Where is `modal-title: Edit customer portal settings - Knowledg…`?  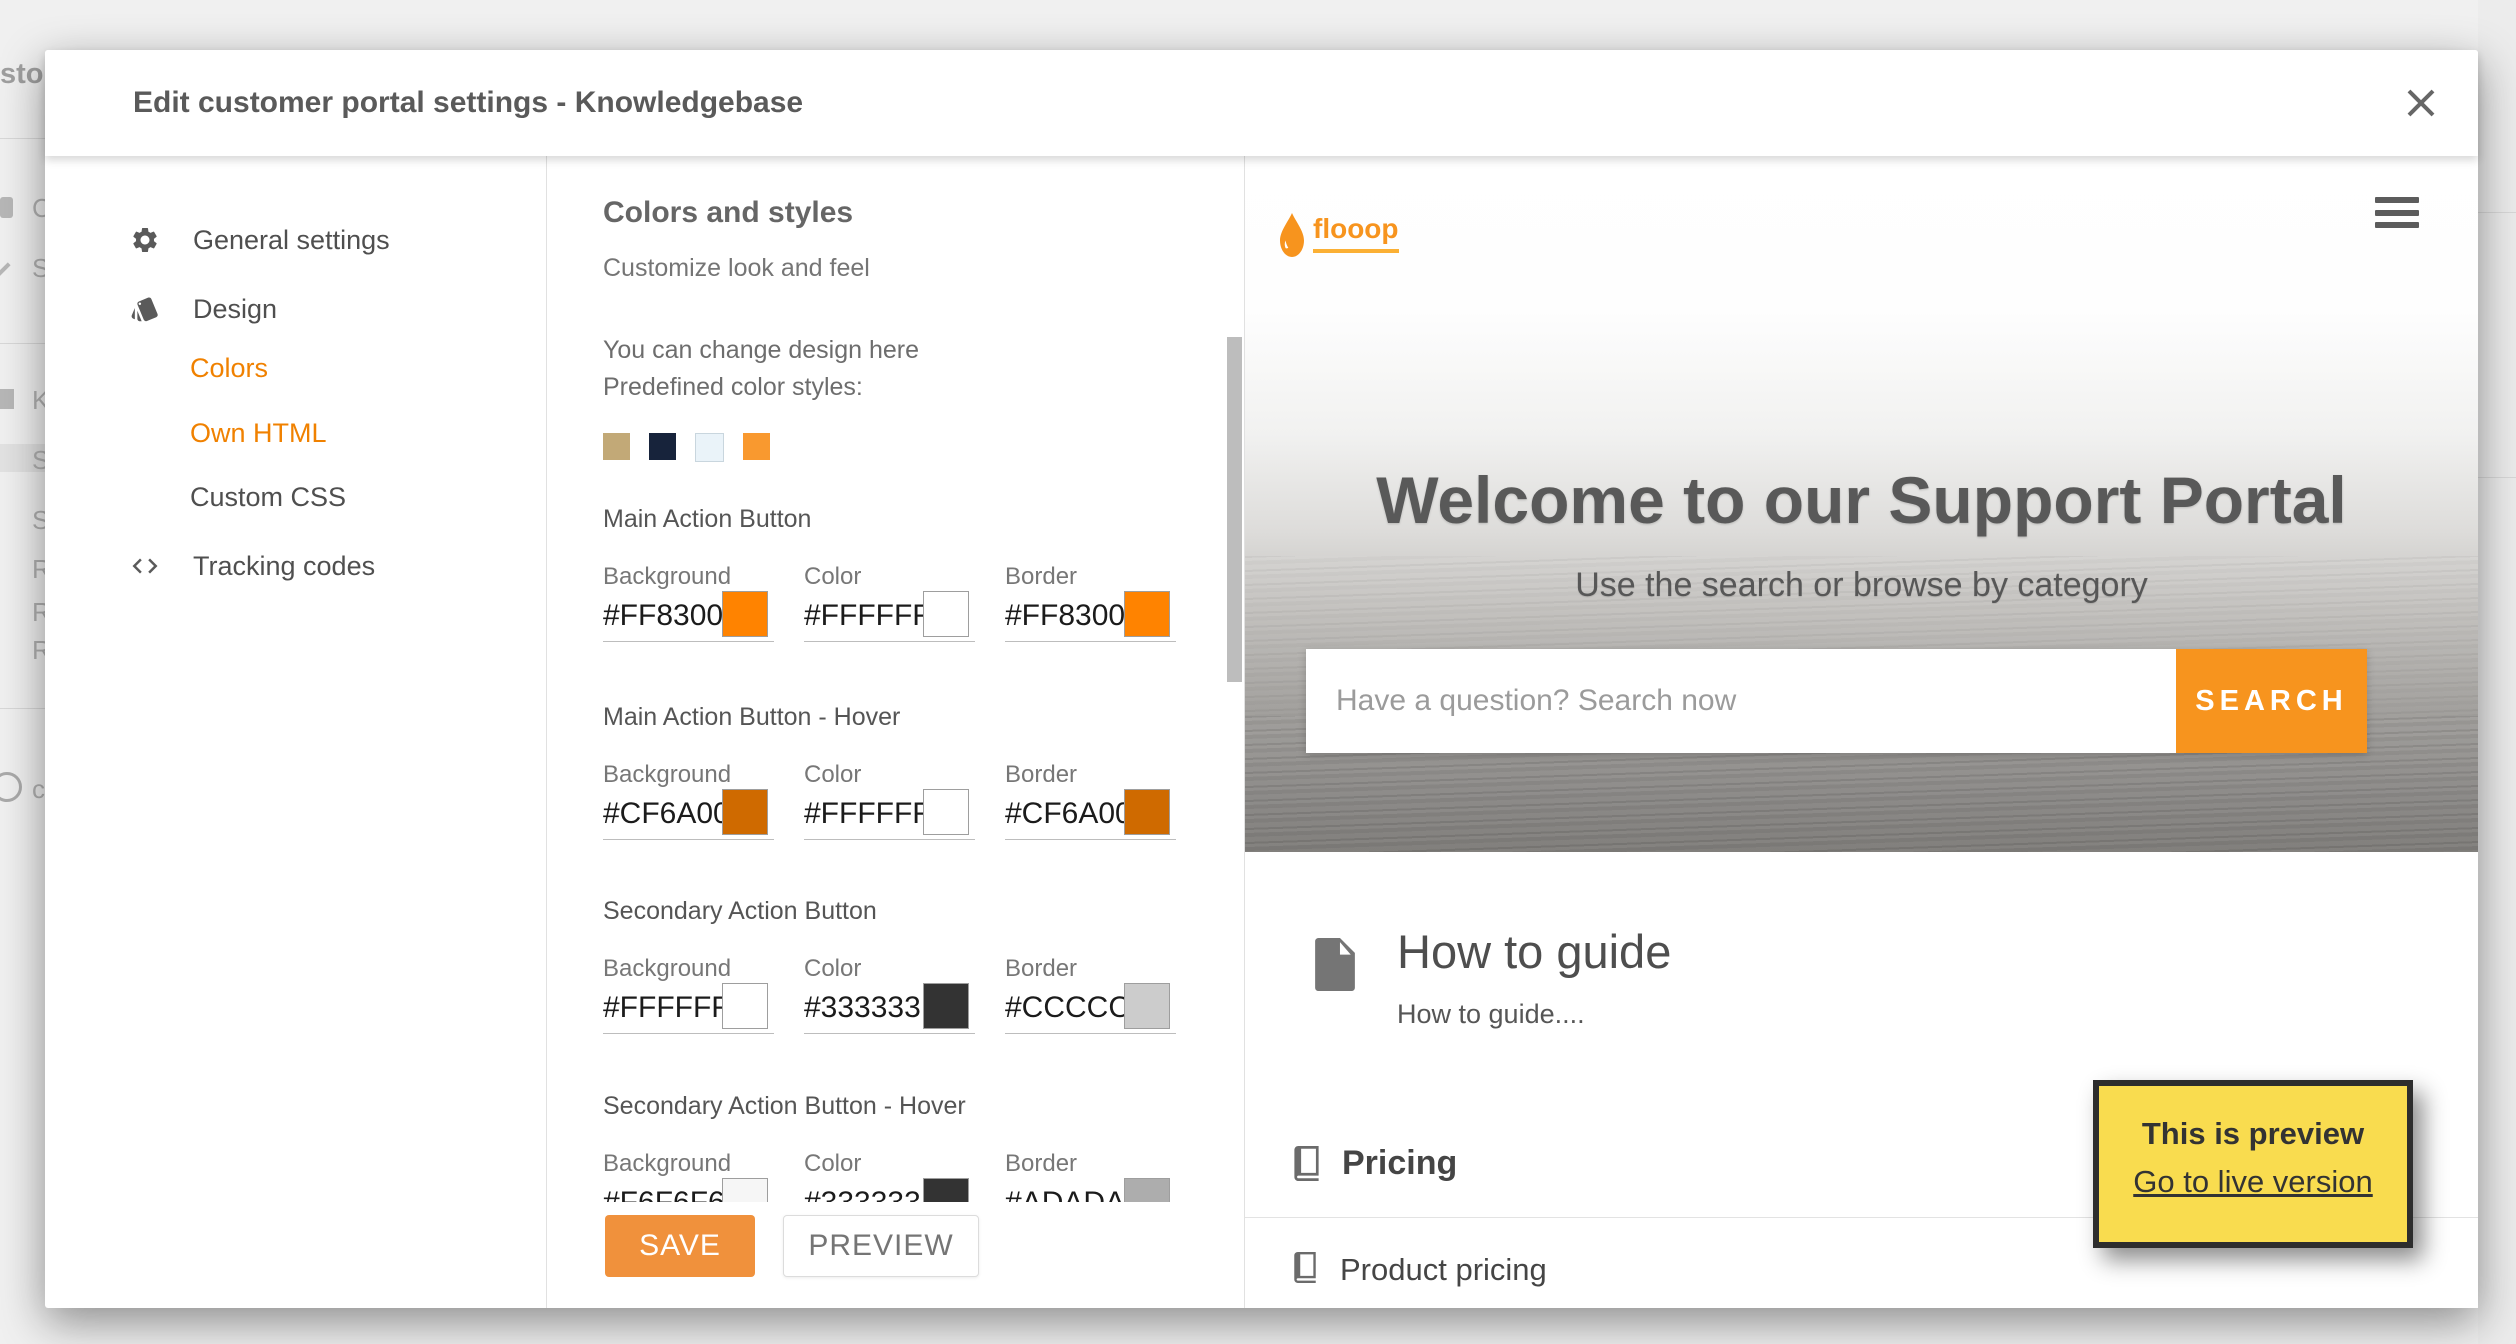
modal-title: Edit customer portal settings - Knowledg… is located at coordinates (468, 102).